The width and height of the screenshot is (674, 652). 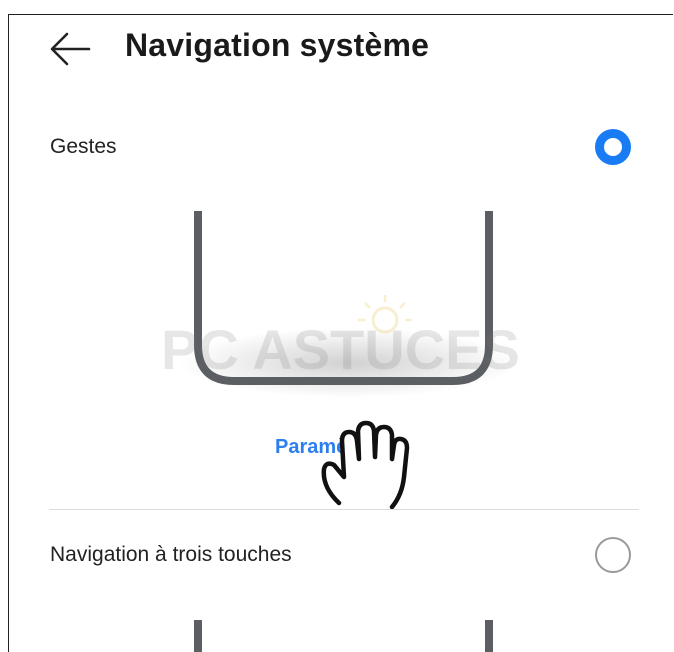 I want to click on back-button, so click(x=70, y=49).